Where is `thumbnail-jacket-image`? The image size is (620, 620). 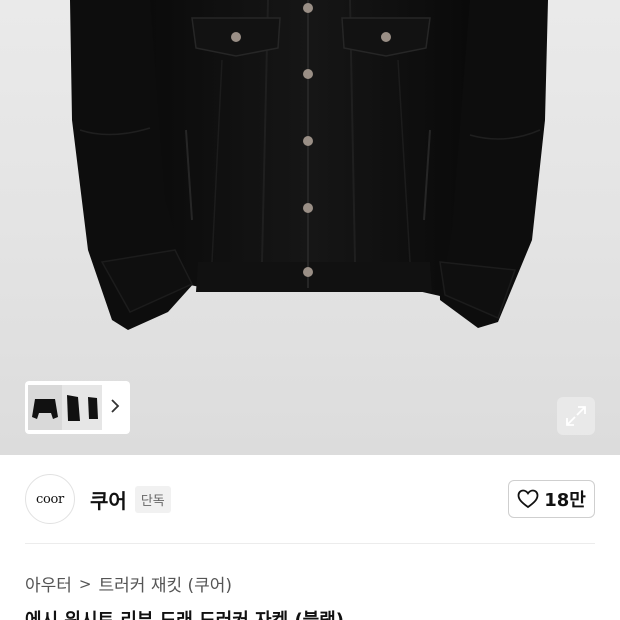
thumbnail-jacket-image is located at coordinates (45, 408).